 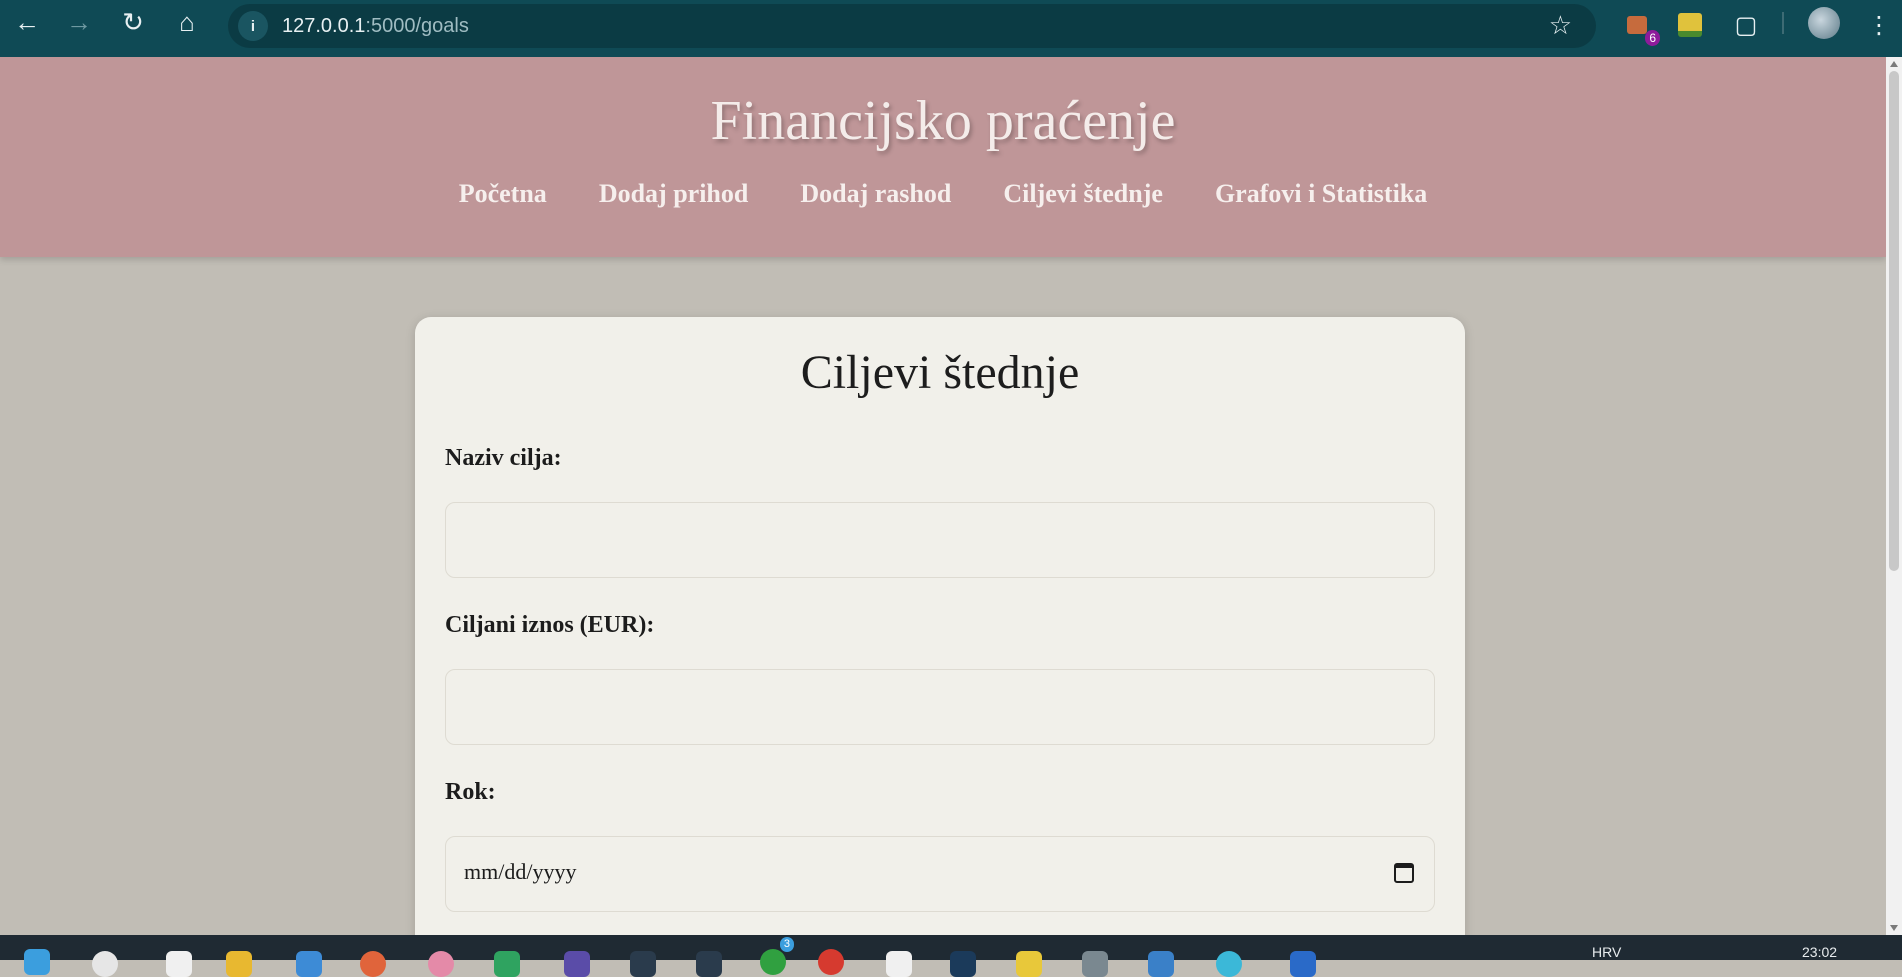 What do you see at coordinates (940, 540) in the screenshot?
I see `goal-name-input` at bounding box center [940, 540].